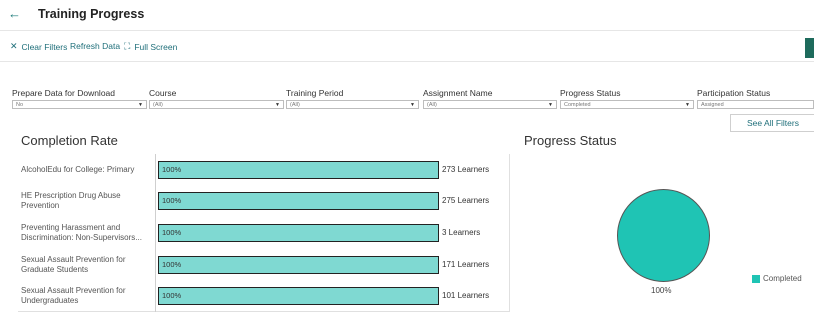  I want to click on fullscreen-icon: ⛶, so click(127, 46).